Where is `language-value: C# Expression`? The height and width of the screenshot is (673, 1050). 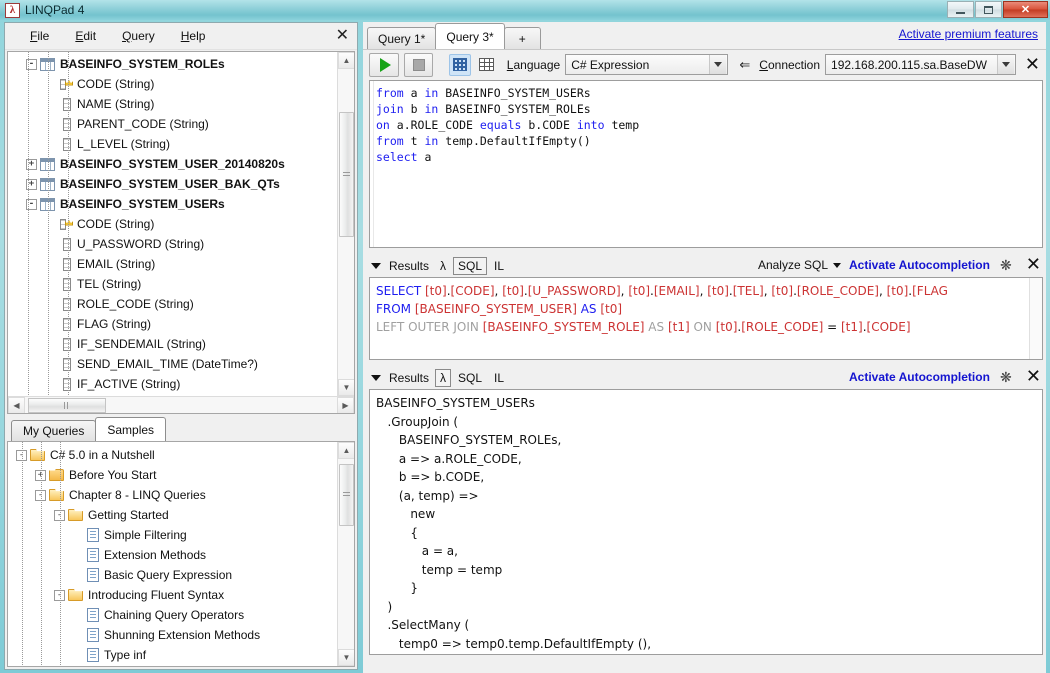
language-value: C# Expression is located at coordinates (610, 64).